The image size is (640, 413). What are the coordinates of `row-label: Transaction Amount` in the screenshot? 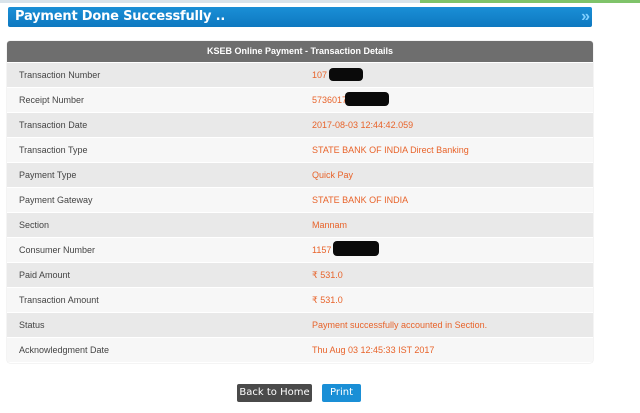 It's located at (59, 300).